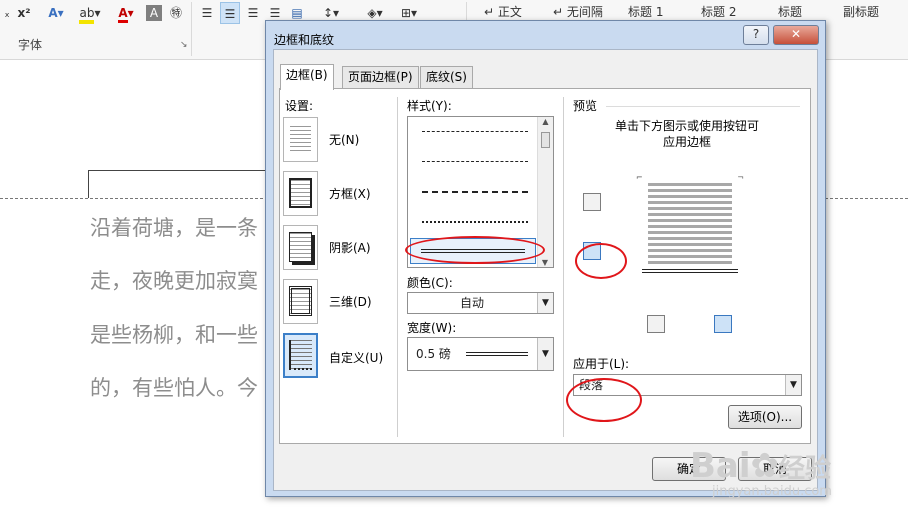 The width and height of the screenshot is (908, 526). I want to click on style-subtitle: 副标题, so click(861, 12).